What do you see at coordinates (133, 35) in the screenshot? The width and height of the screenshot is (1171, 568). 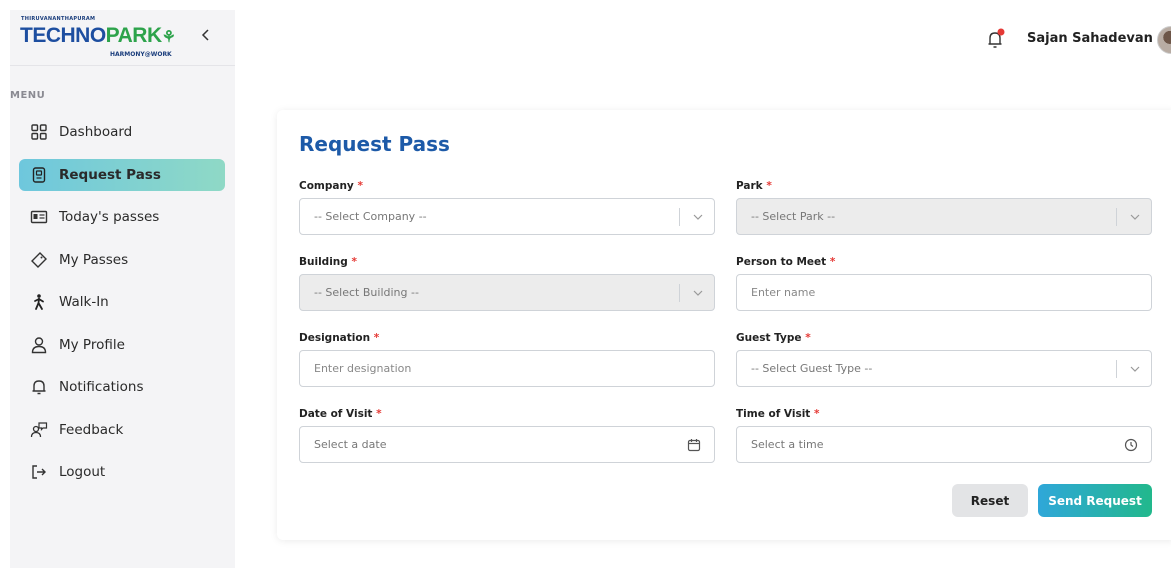 I see `logo-text-park: PARK` at bounding box center [133, 35].